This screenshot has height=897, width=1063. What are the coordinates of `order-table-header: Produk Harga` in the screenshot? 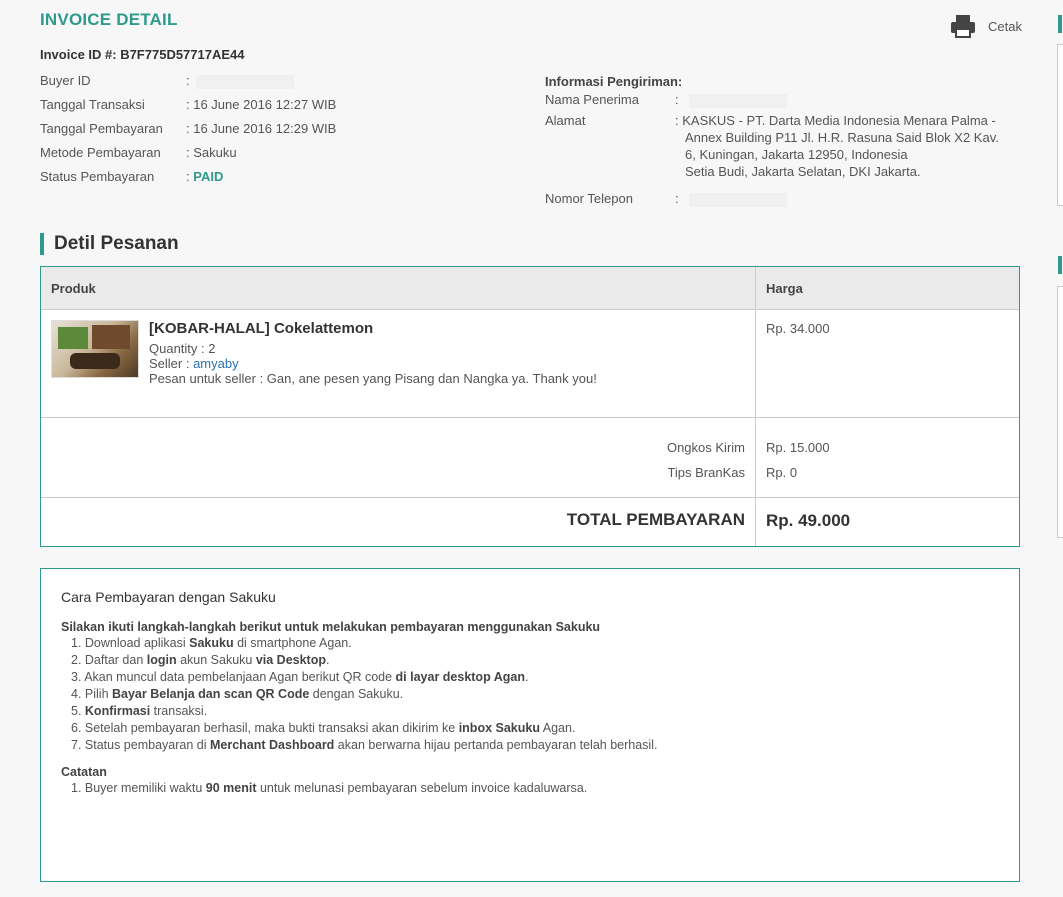 It's located at (530, 288).